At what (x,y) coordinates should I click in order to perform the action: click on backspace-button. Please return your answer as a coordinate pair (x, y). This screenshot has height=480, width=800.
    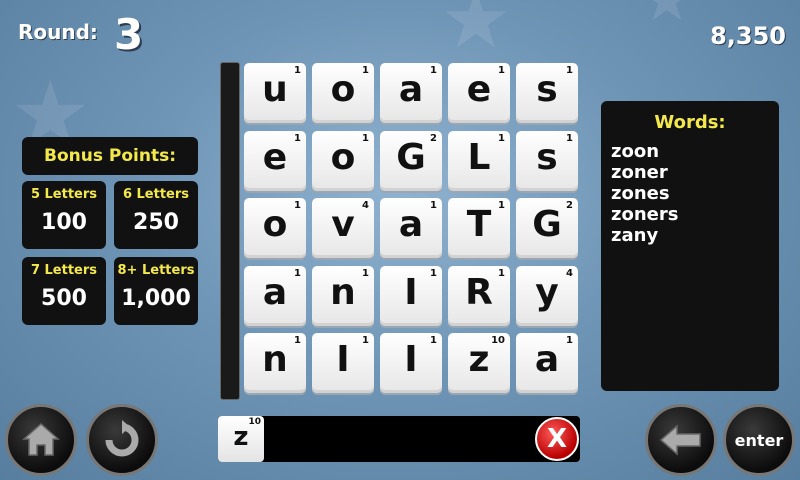
    Looking at the image, I should click on (681, 440).